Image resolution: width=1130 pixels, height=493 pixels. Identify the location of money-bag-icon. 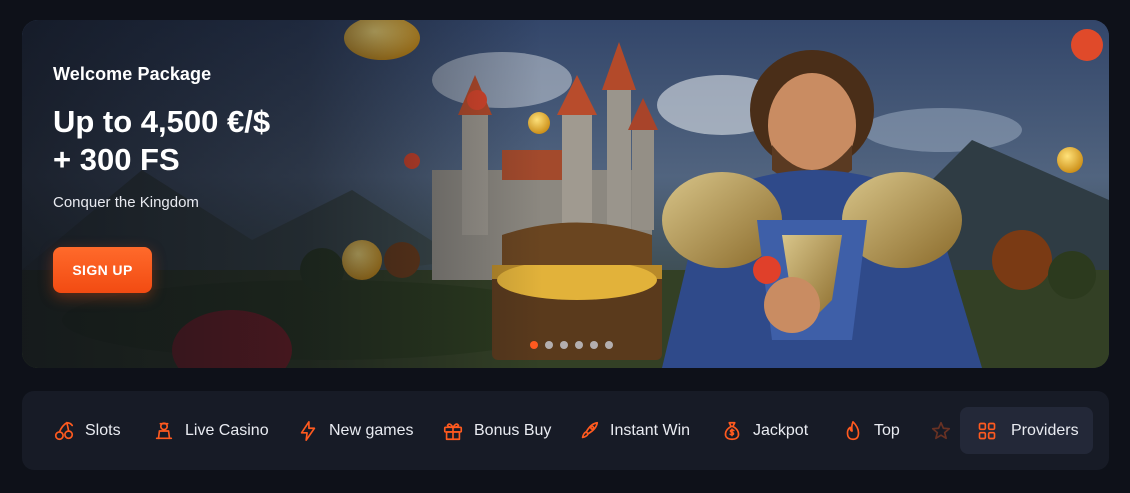
(732, 430).